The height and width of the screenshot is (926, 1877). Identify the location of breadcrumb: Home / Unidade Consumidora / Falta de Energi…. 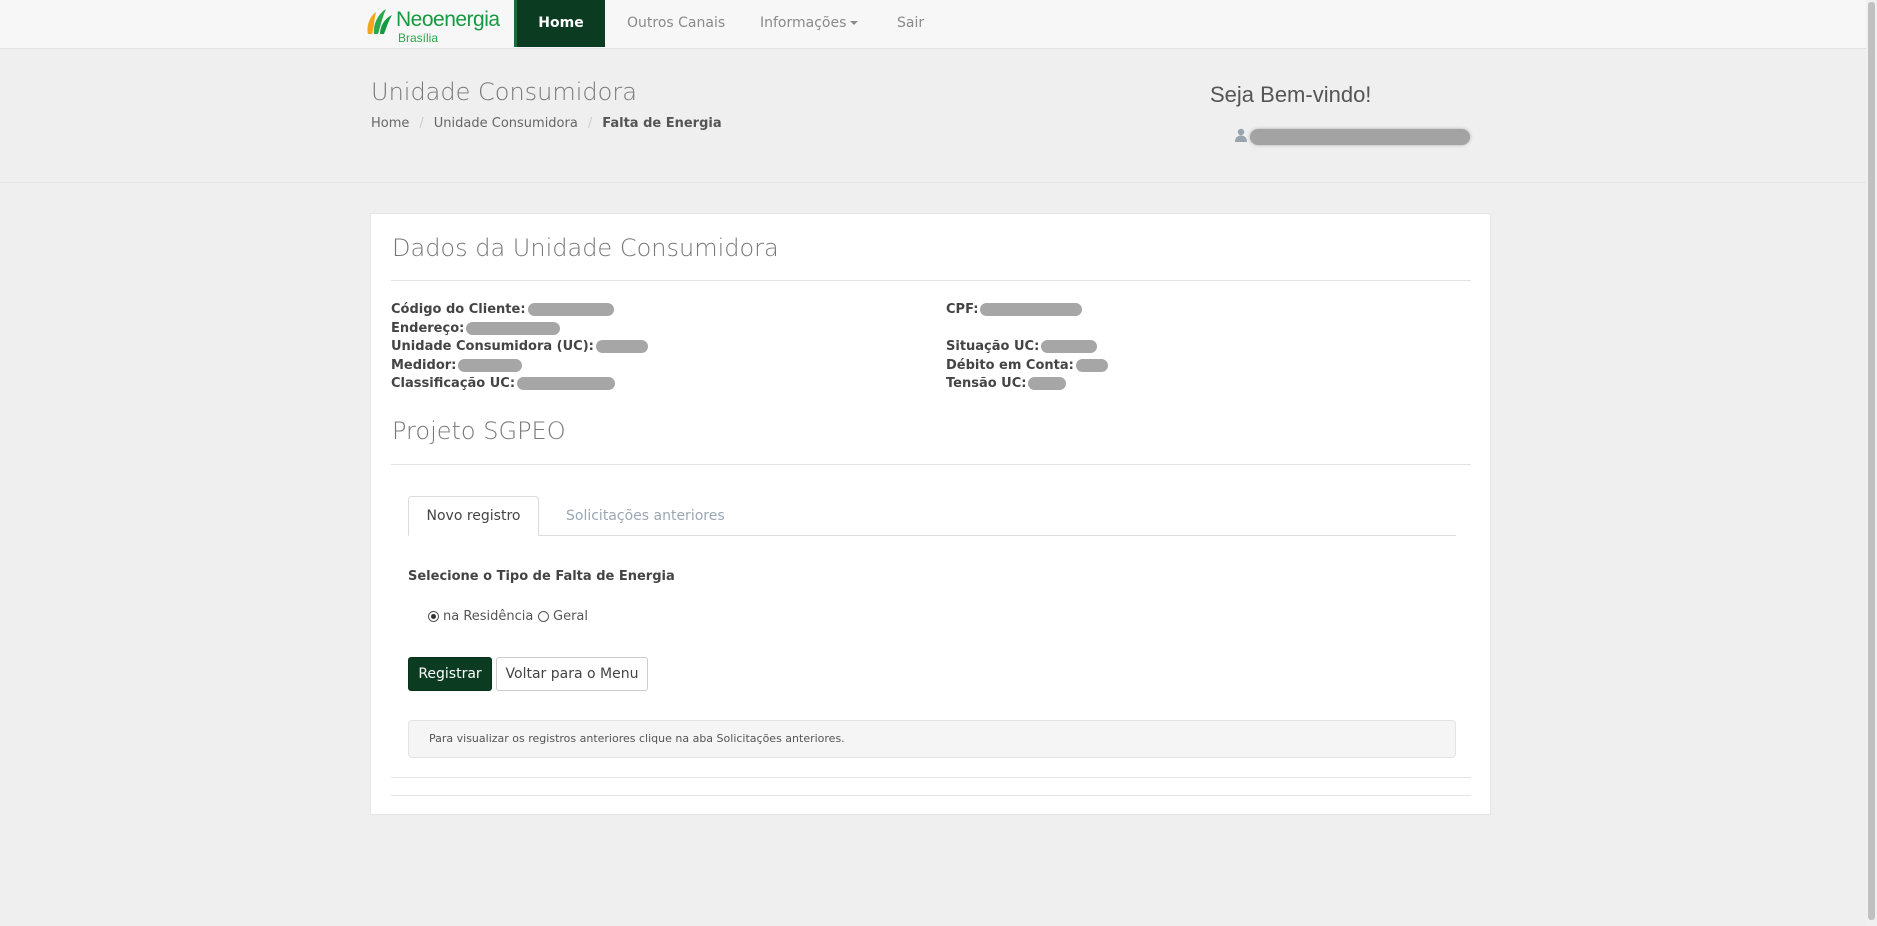
(546, 123).